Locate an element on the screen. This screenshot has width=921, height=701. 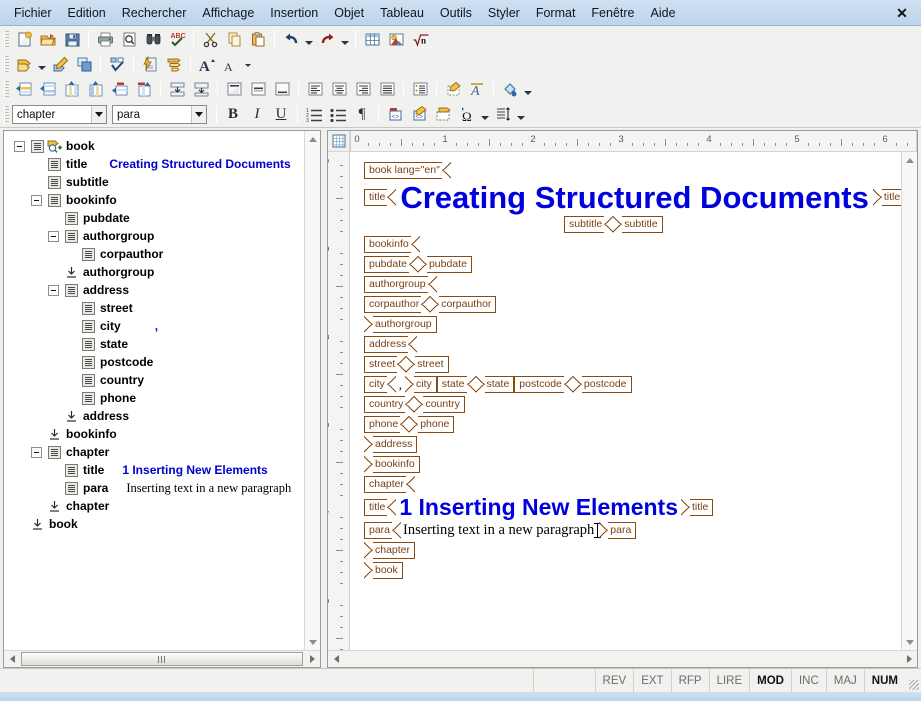
cell-highlight-icon is located at coordinates (453, 90).